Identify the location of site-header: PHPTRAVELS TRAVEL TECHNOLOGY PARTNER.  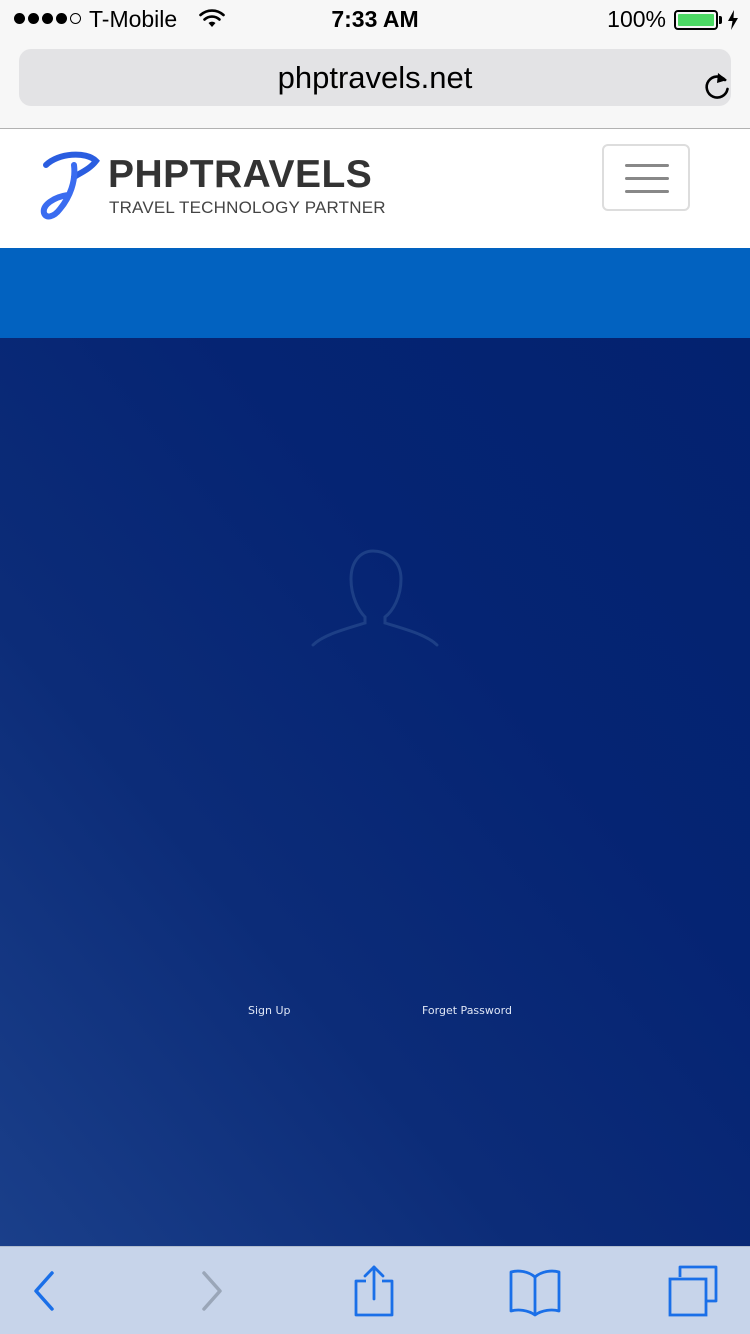
(375, 188).